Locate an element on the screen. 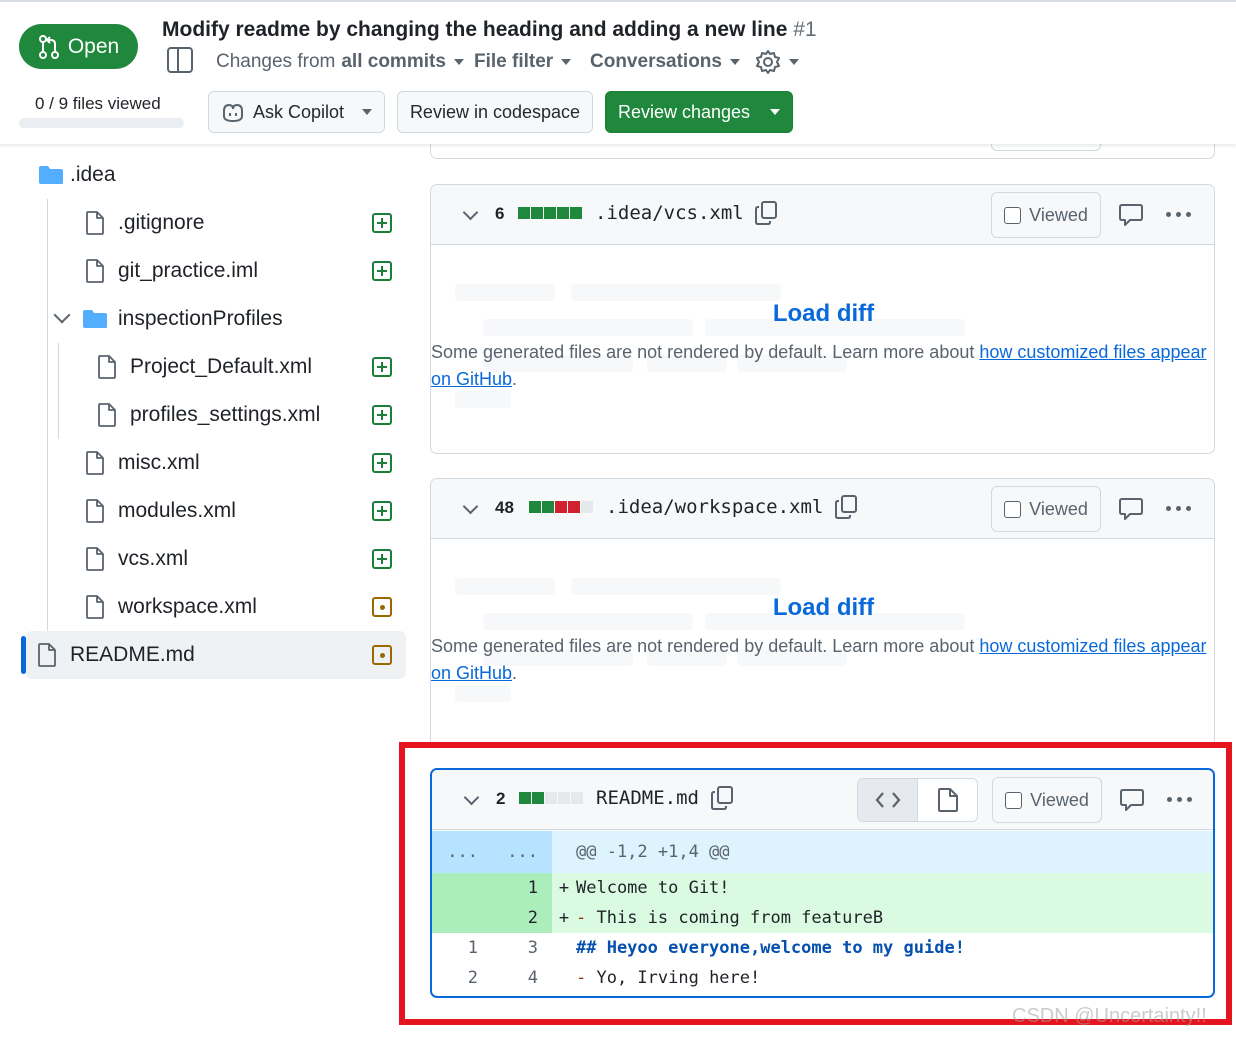  tree-item-inspectionprofiles: inspectionProfiles is located at coordinates (216, 319).